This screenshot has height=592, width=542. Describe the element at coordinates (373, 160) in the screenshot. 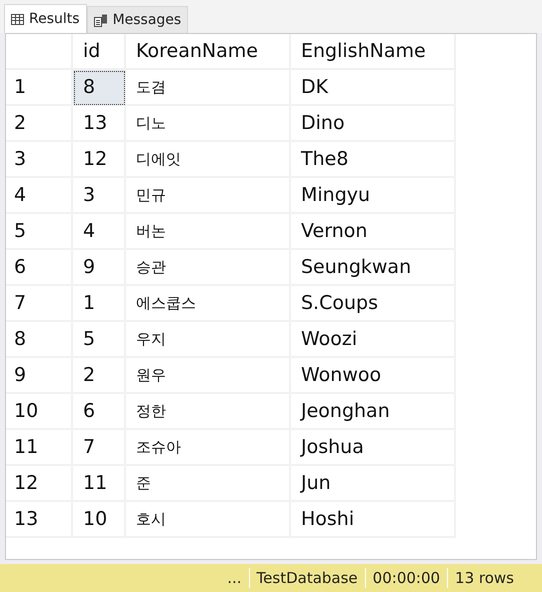

I see `table-cell: The8` at that location.